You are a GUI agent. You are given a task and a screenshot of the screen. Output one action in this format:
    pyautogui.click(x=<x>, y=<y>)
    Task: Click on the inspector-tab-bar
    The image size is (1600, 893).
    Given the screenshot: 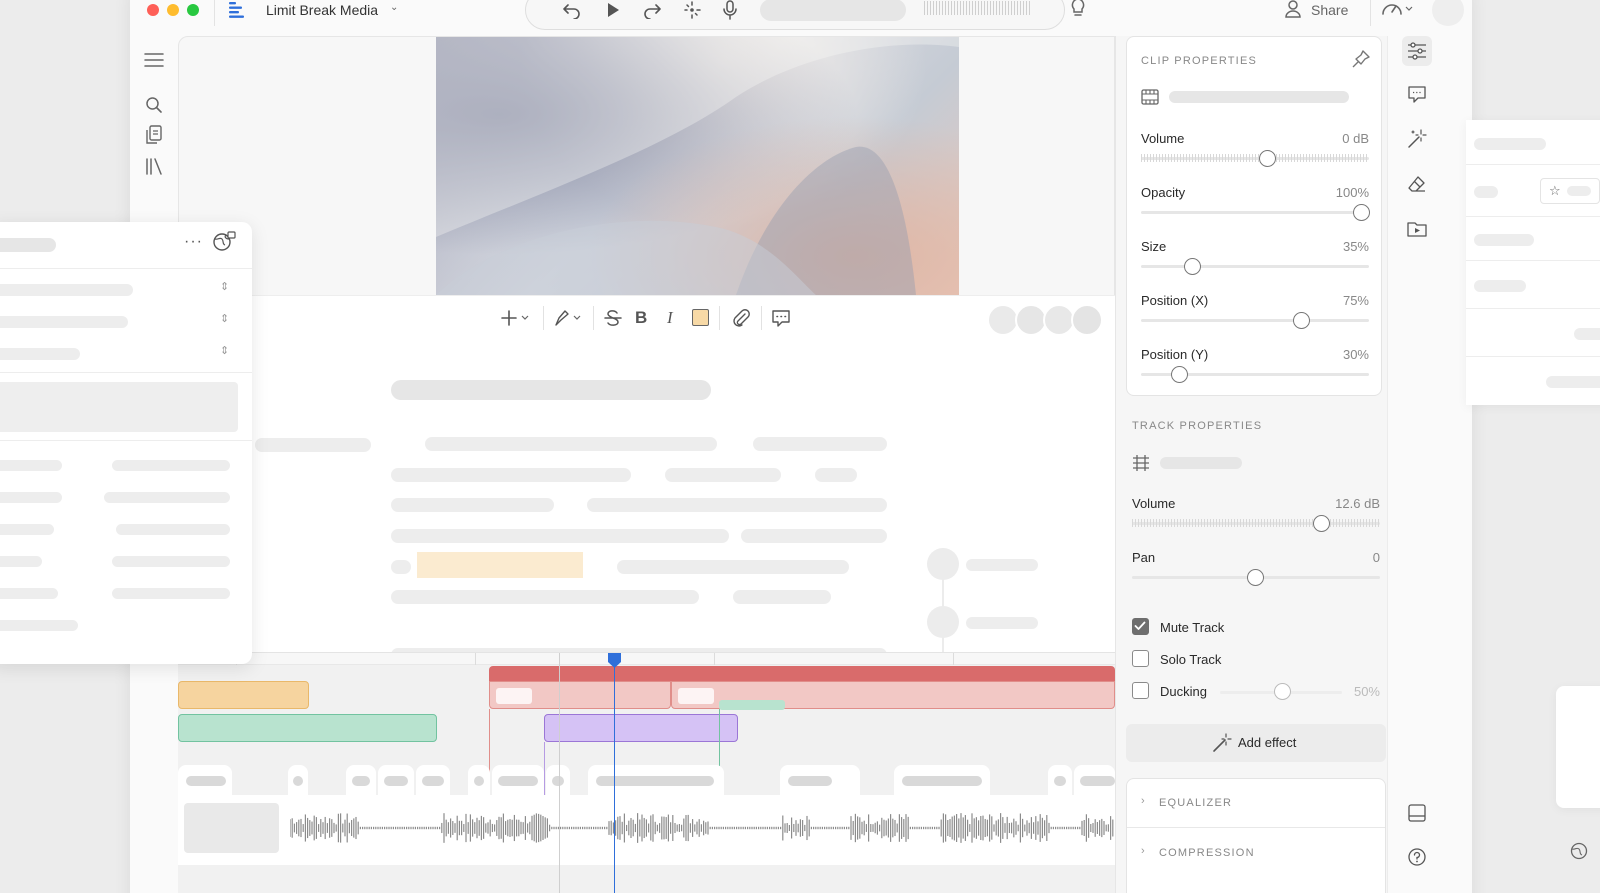 What is the action you would take?
    pyautogui.click(x=1417, y=464)
    